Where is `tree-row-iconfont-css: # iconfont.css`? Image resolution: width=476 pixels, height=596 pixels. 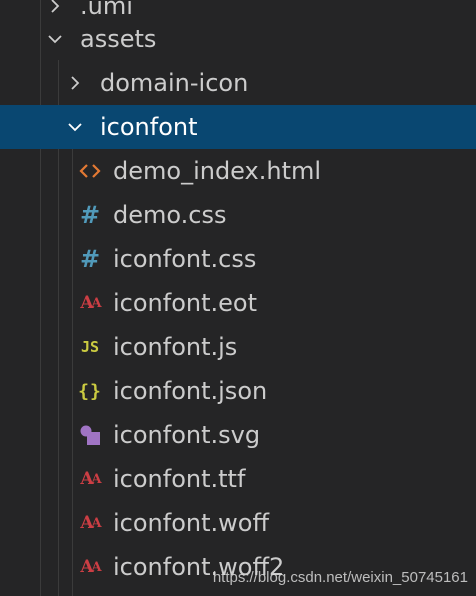 tree-row-iconfont-css: # iconfont.css is located at coordinates (238, 259).